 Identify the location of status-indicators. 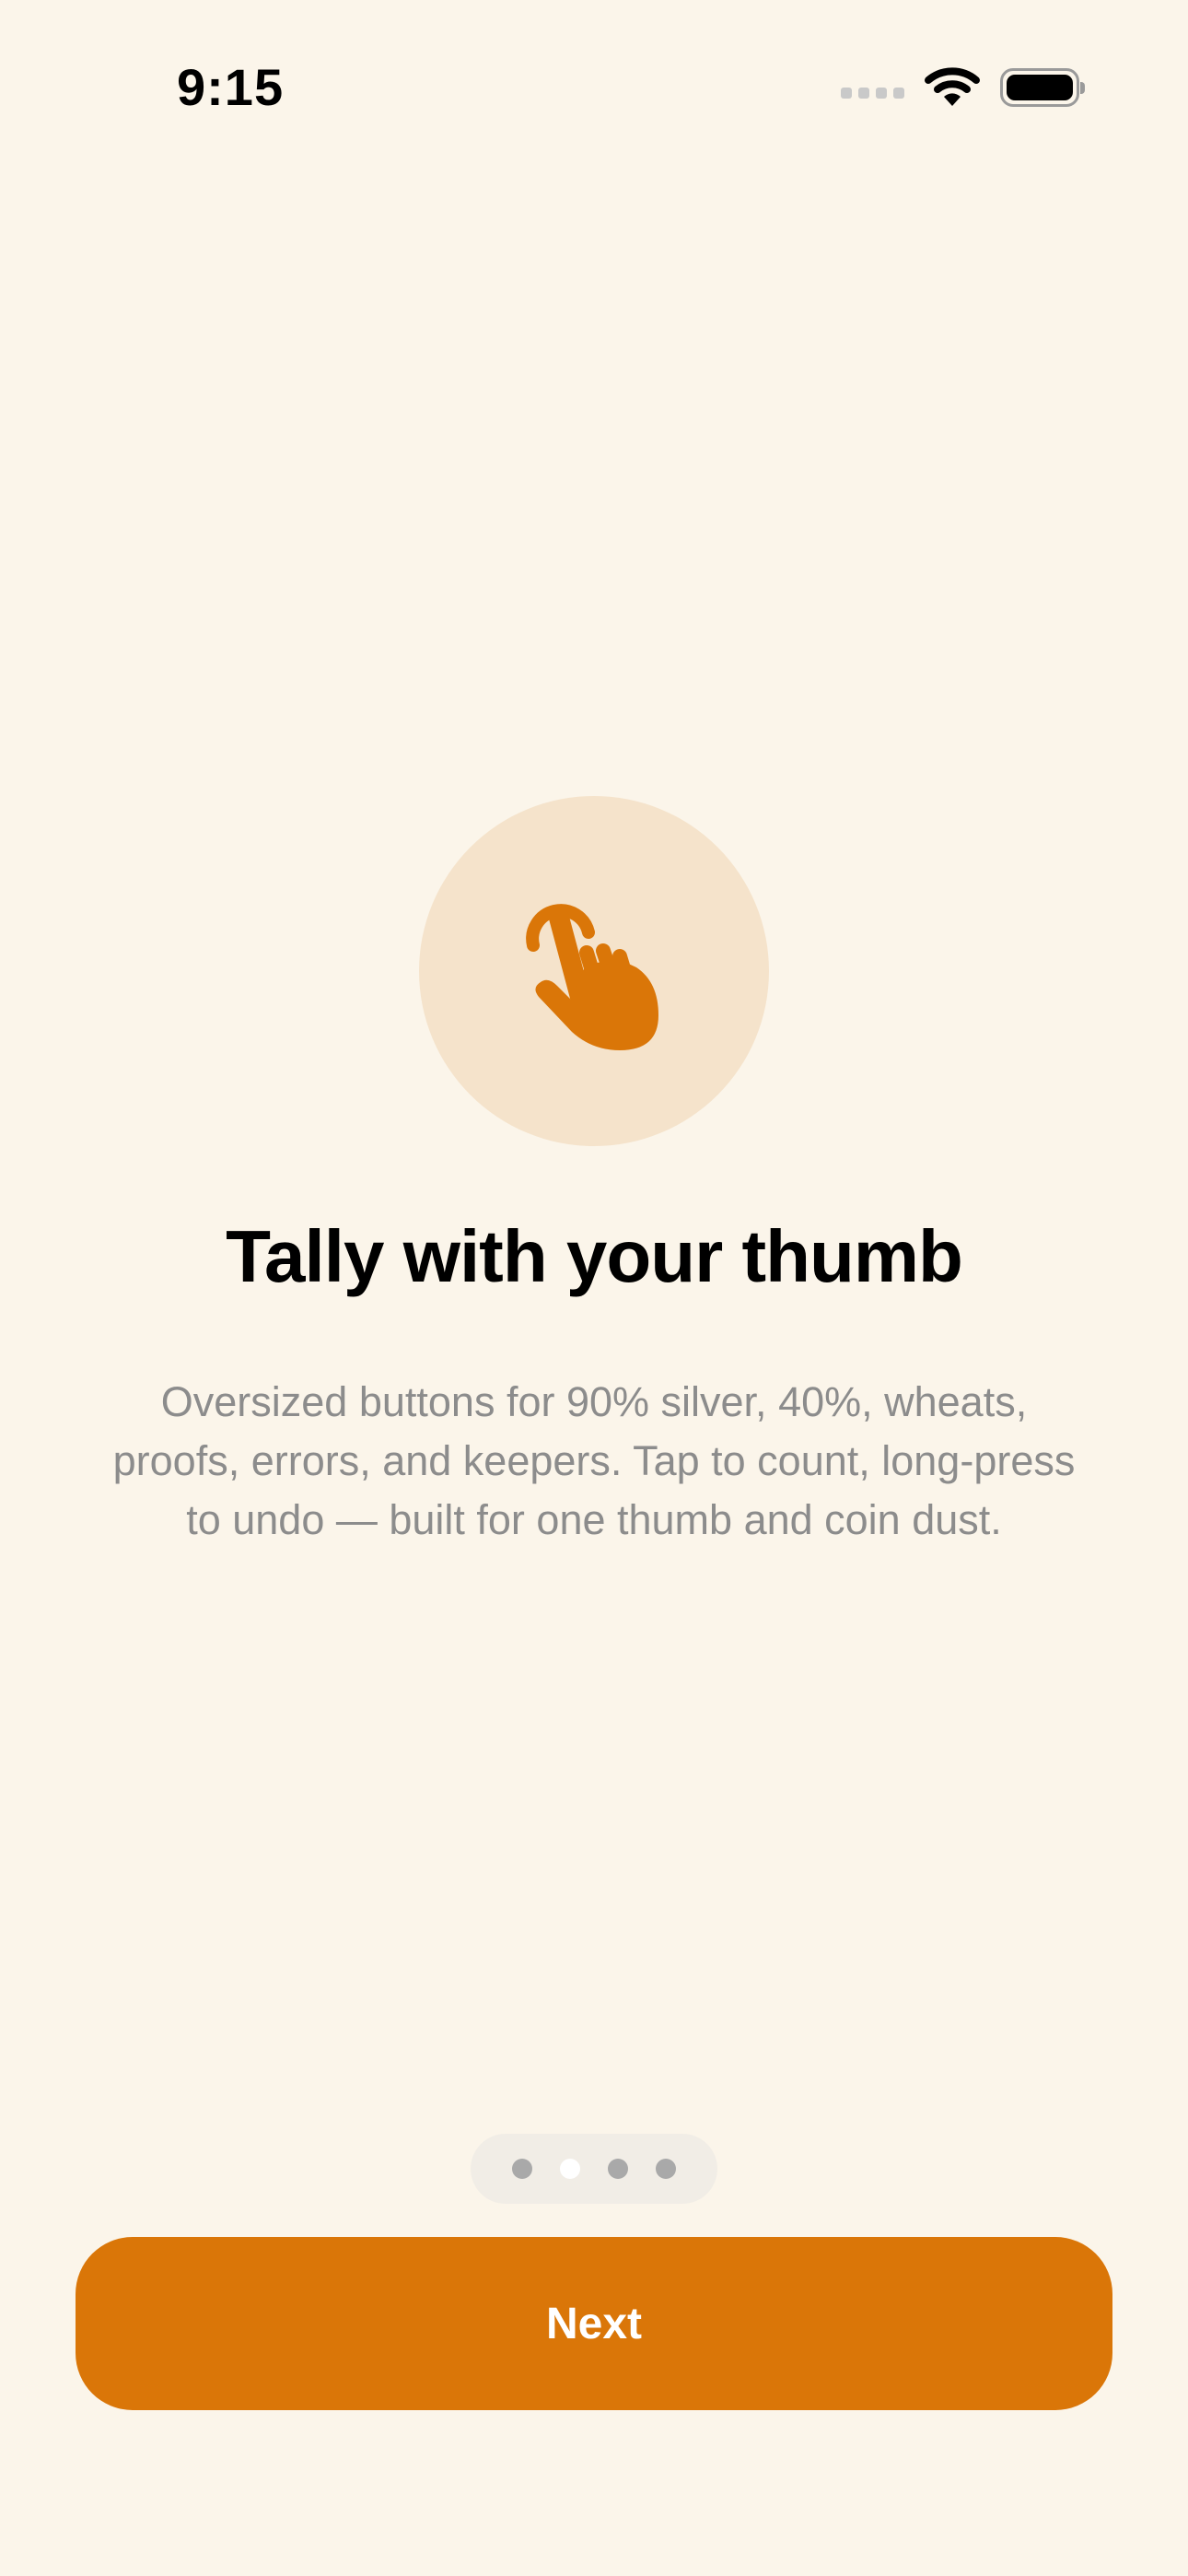
(963, 87).